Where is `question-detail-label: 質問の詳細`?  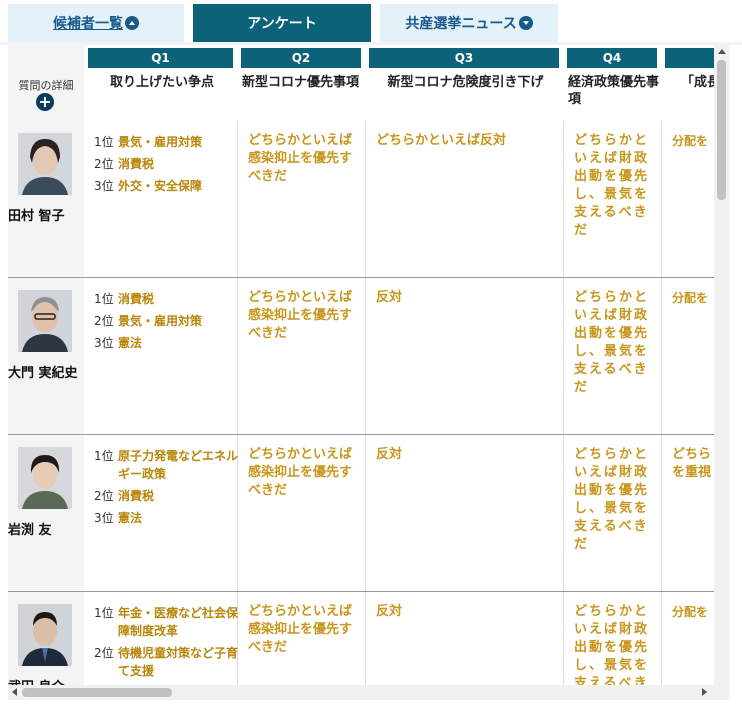 question-detail-label: 質問の詳細 is located at coordinates (46, 85).